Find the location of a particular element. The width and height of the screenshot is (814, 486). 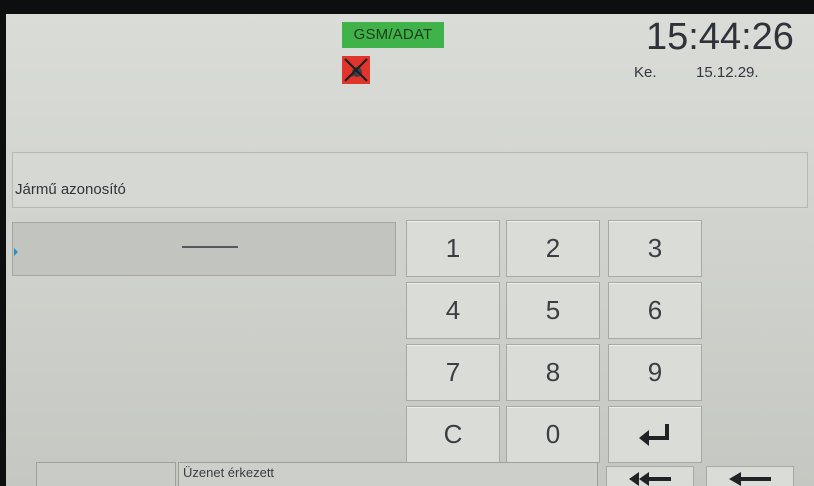

double-arrow-left-icon is located at coordinates (650, 479).